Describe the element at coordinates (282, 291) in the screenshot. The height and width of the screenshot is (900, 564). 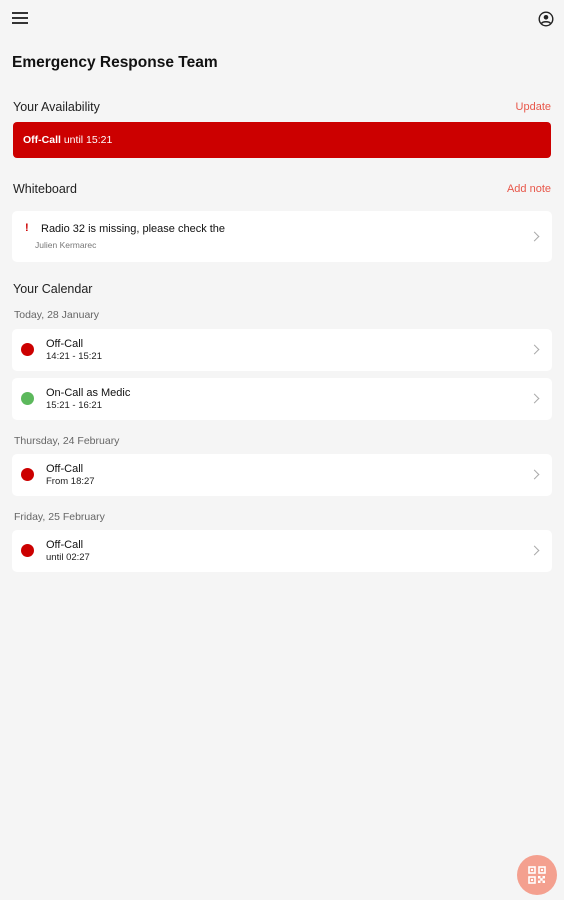
I see `calendar-header: Your Calendar` at that location.